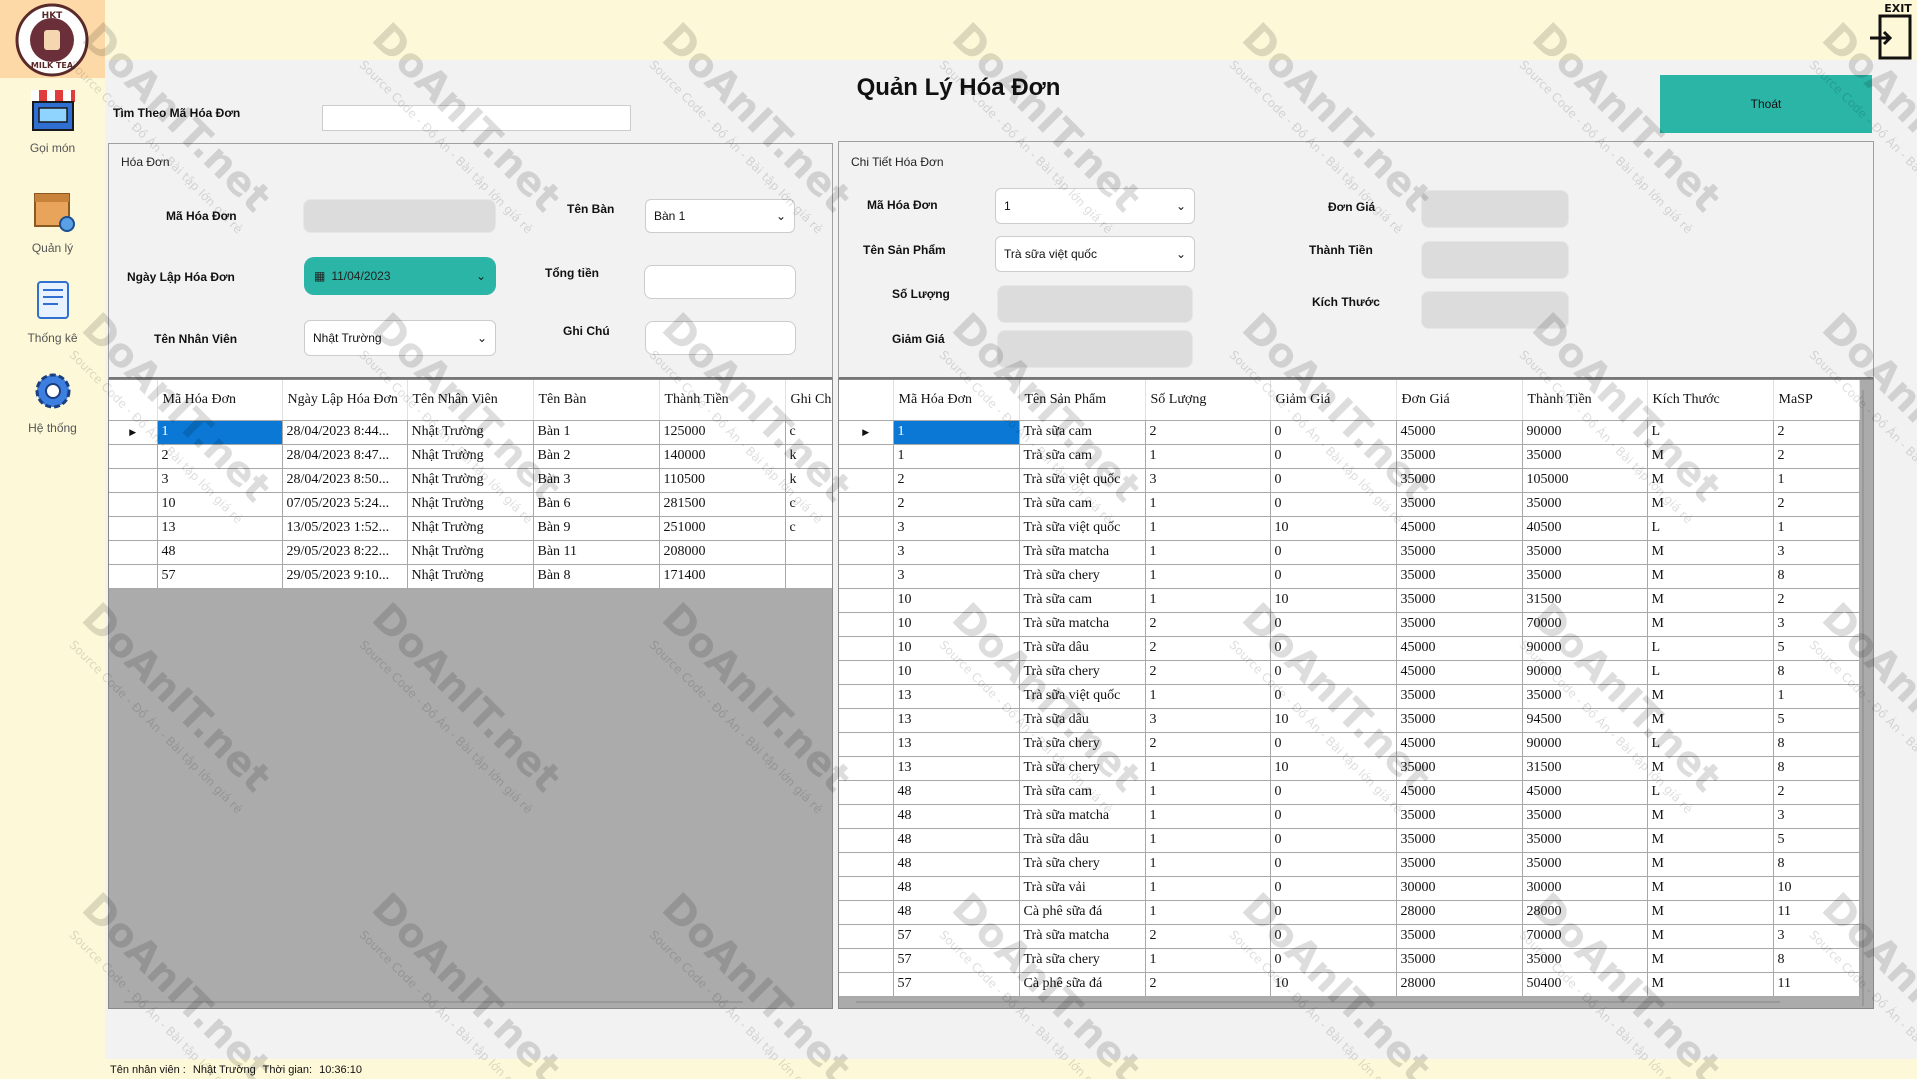 This screenshot has height=1079, width=1917. What do you see at coordinates (596, 456) in the screenshot?
I see `table-cell: Bàn 2` at bounding box center [596, 456].